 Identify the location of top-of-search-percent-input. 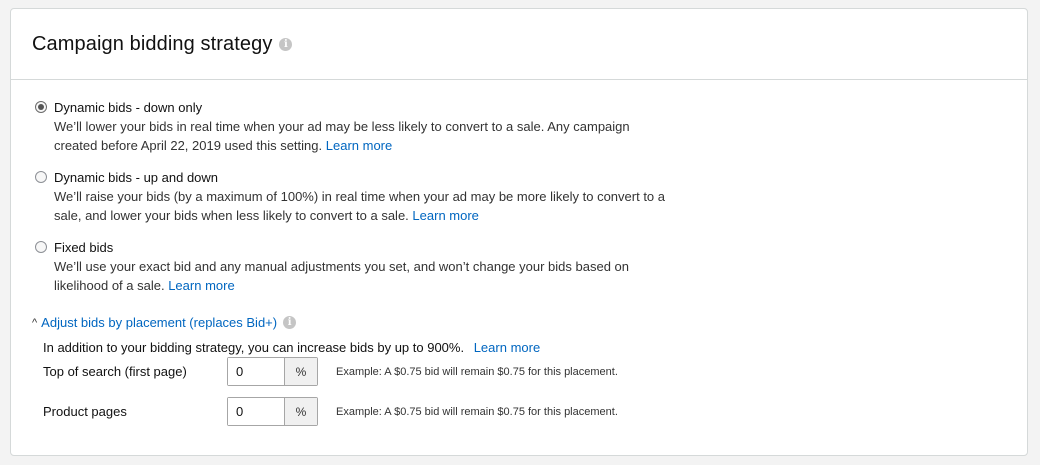
(256, 371).